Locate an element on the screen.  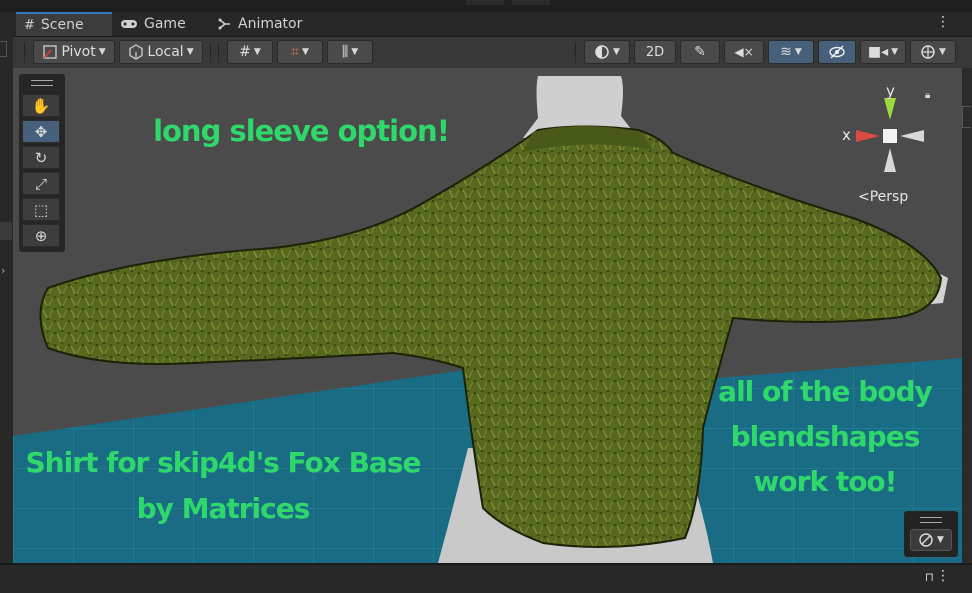
local-dropdown: Local ▼ is located at coordinates (161, 52).